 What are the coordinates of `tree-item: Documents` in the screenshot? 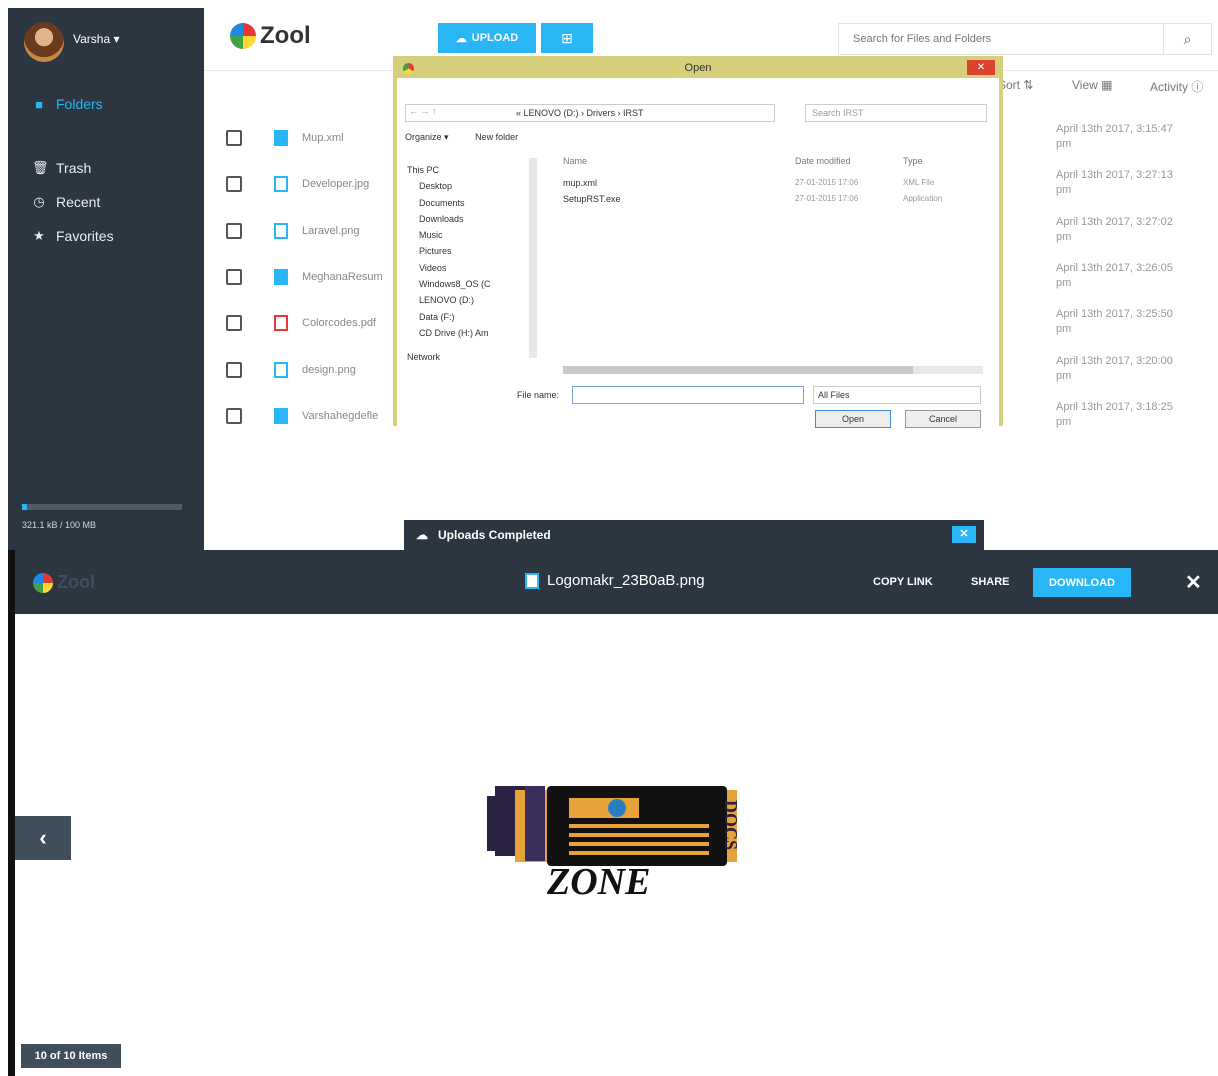 It's located at (467, 203).